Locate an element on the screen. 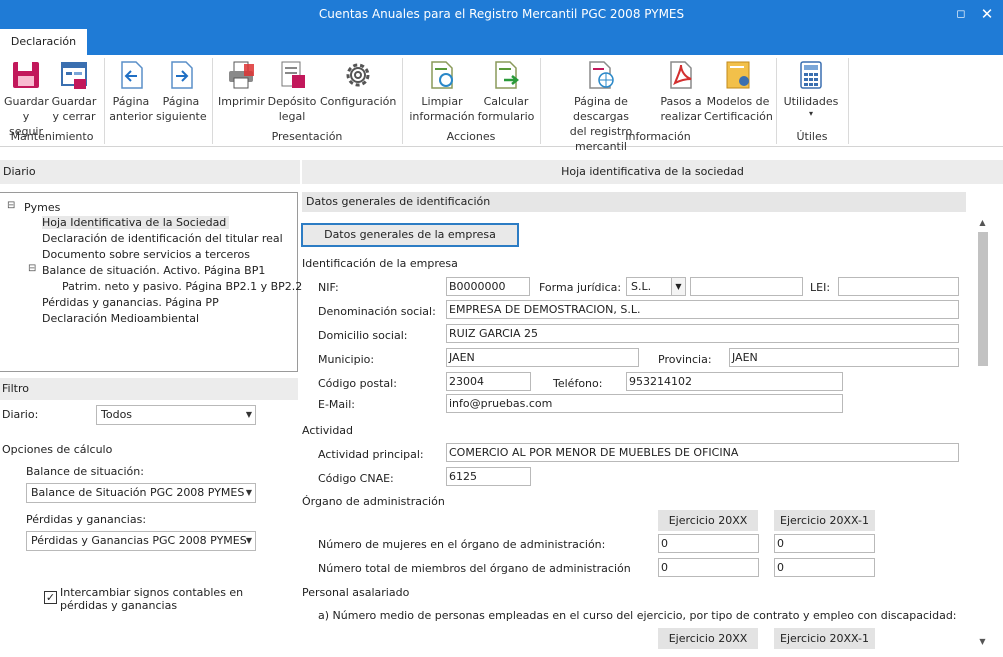  cnae-field: 6125 is located at coordinates (488, 476).